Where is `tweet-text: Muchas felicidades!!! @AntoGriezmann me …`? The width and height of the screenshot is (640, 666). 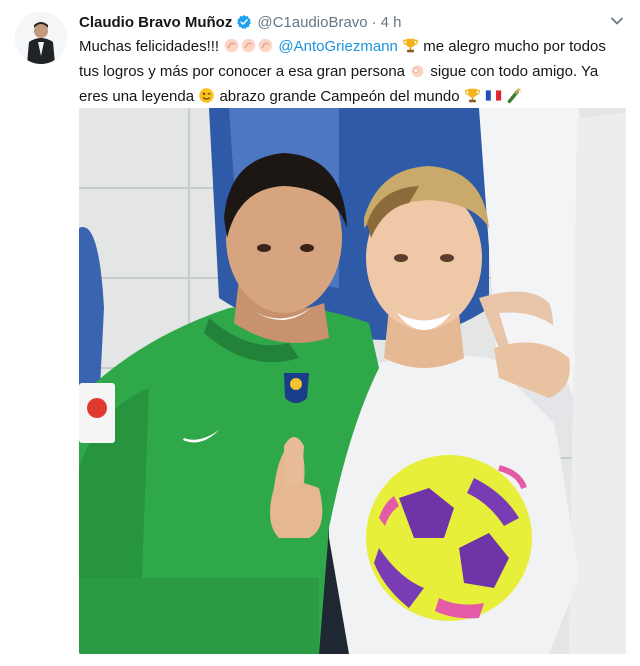 tweet-text: Muchas felicidades!!! @AntoGriezmann me … is located at coordinates (353, 71).